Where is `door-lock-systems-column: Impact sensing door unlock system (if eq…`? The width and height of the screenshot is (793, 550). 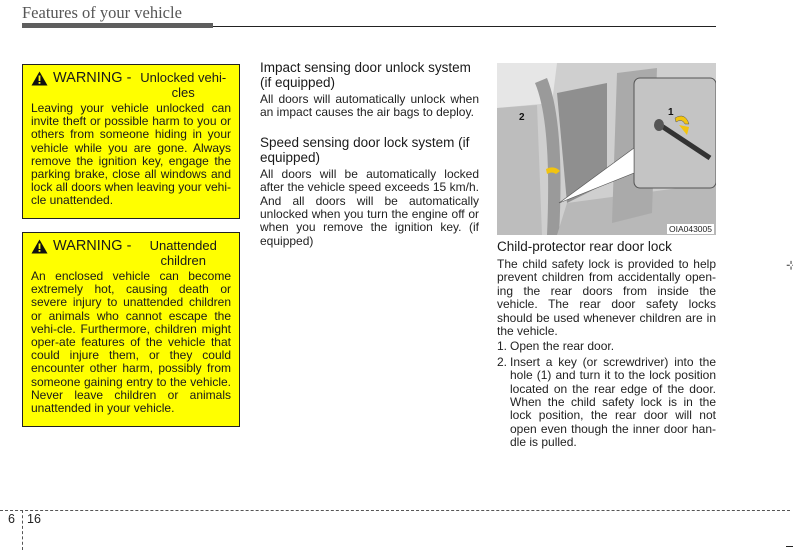 door-lock-systems-column: Impact sensing door unlock system (if eq… is located at coordinates (369, 161).